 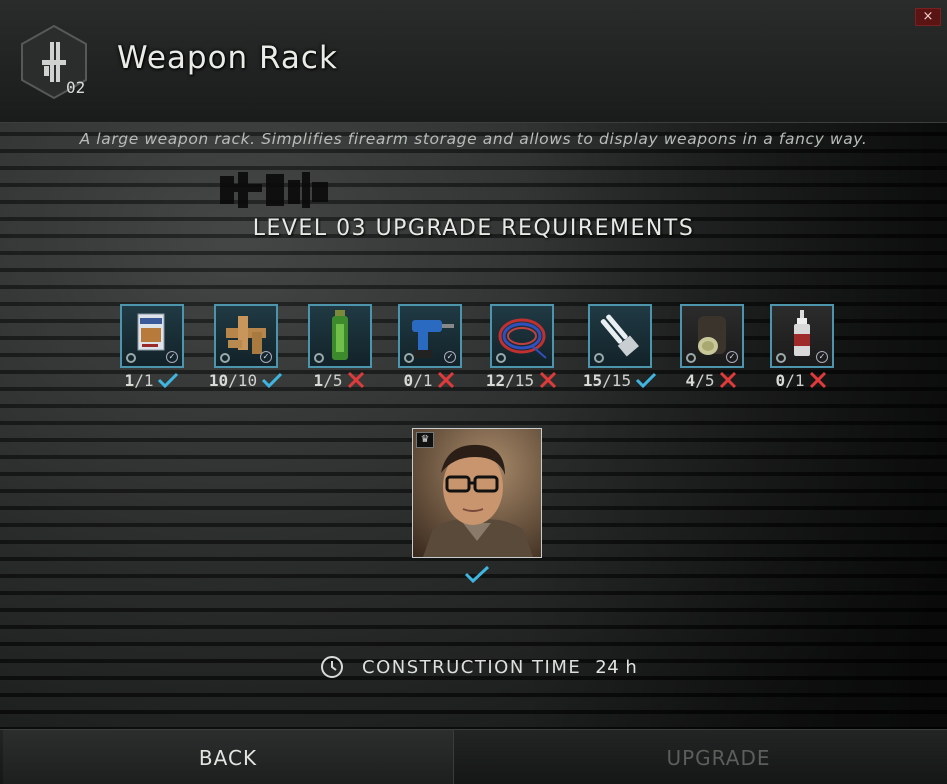 I want to click on requirement-count: 1/5, so click(x=340, y=380).